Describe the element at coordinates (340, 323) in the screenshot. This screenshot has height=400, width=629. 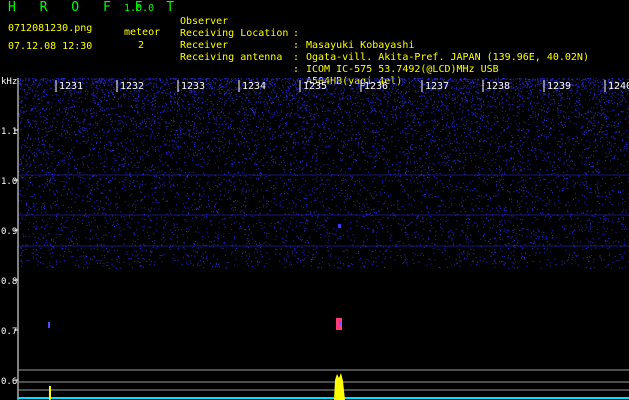
I see `meteor-echo-core` at that location.